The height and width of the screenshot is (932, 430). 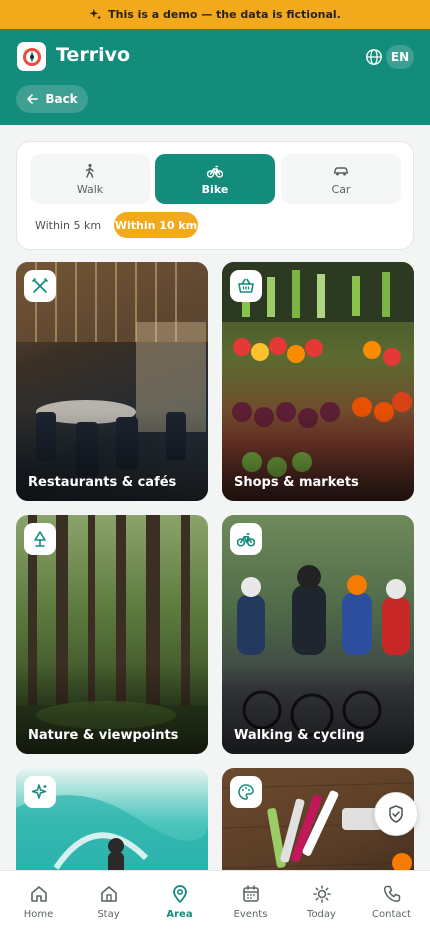 I want to click on transport-filter-card: Walk Bike Car Within 5 km Within 10 km, so click(x=215, y=195).